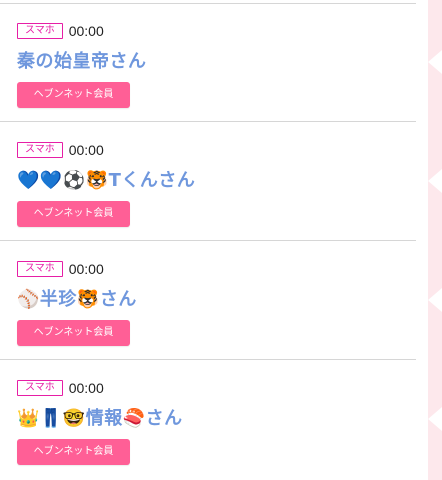 The image size is (442, 480). I want to click on decorative-side-strip, so click(435, 240).